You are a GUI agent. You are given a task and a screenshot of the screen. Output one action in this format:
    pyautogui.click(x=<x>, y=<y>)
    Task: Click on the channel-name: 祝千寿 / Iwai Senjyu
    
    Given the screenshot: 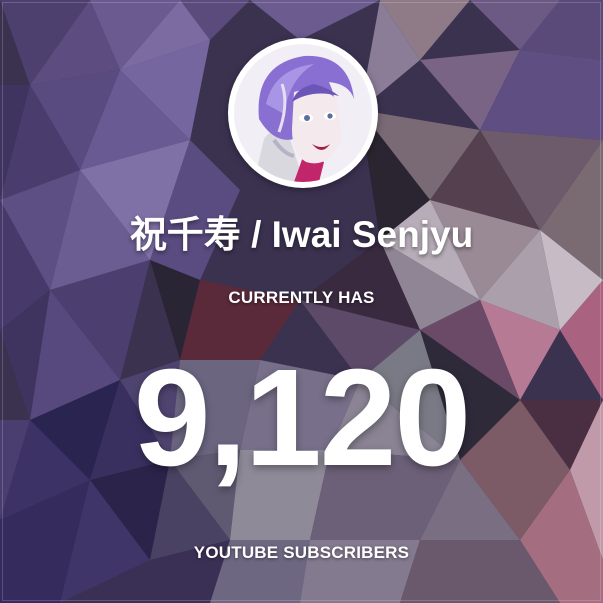 What is the action you would take?
    pyautogui.click(x=301, y=231)
    